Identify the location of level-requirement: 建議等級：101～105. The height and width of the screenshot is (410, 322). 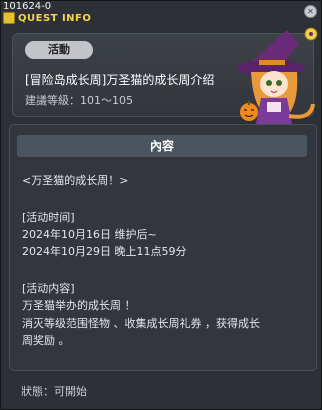
(79, 100).